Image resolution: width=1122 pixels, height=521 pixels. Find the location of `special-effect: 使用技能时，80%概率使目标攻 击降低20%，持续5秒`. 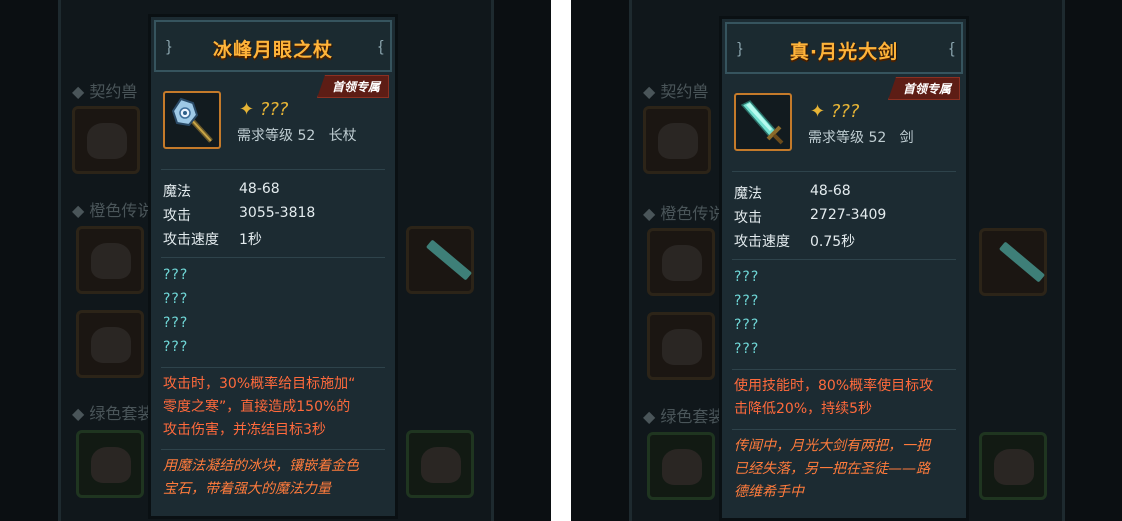

special-effect: 使用技能时，80%概率使目标攻 击降低20%，持续5秒 is located at coordinates (834, 397).